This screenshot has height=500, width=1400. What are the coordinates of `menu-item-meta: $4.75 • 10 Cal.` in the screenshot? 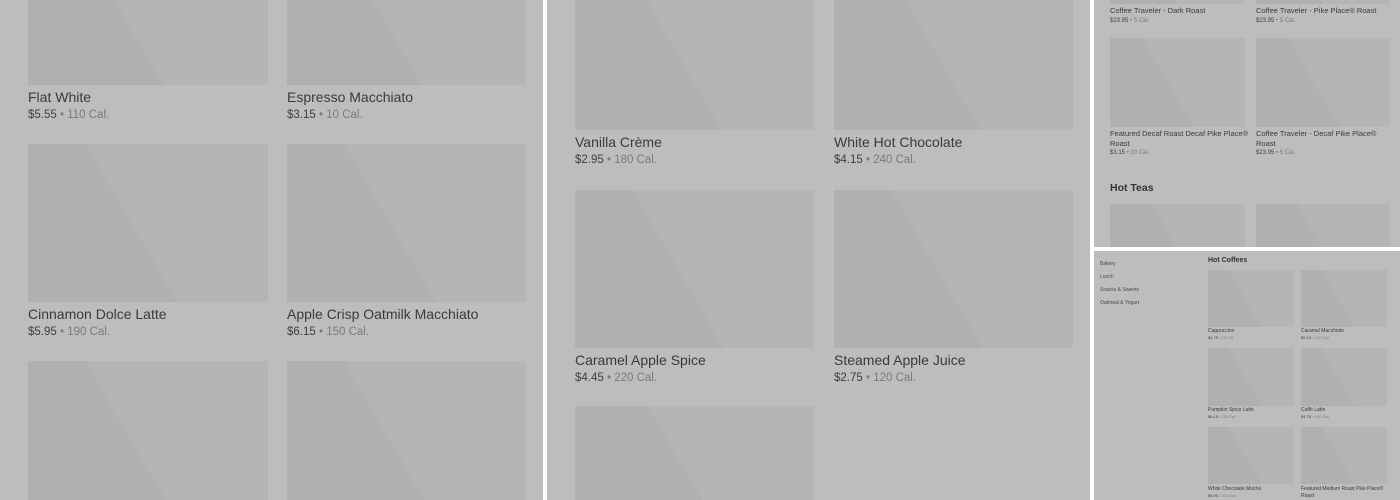 It's located at (1221, 337).